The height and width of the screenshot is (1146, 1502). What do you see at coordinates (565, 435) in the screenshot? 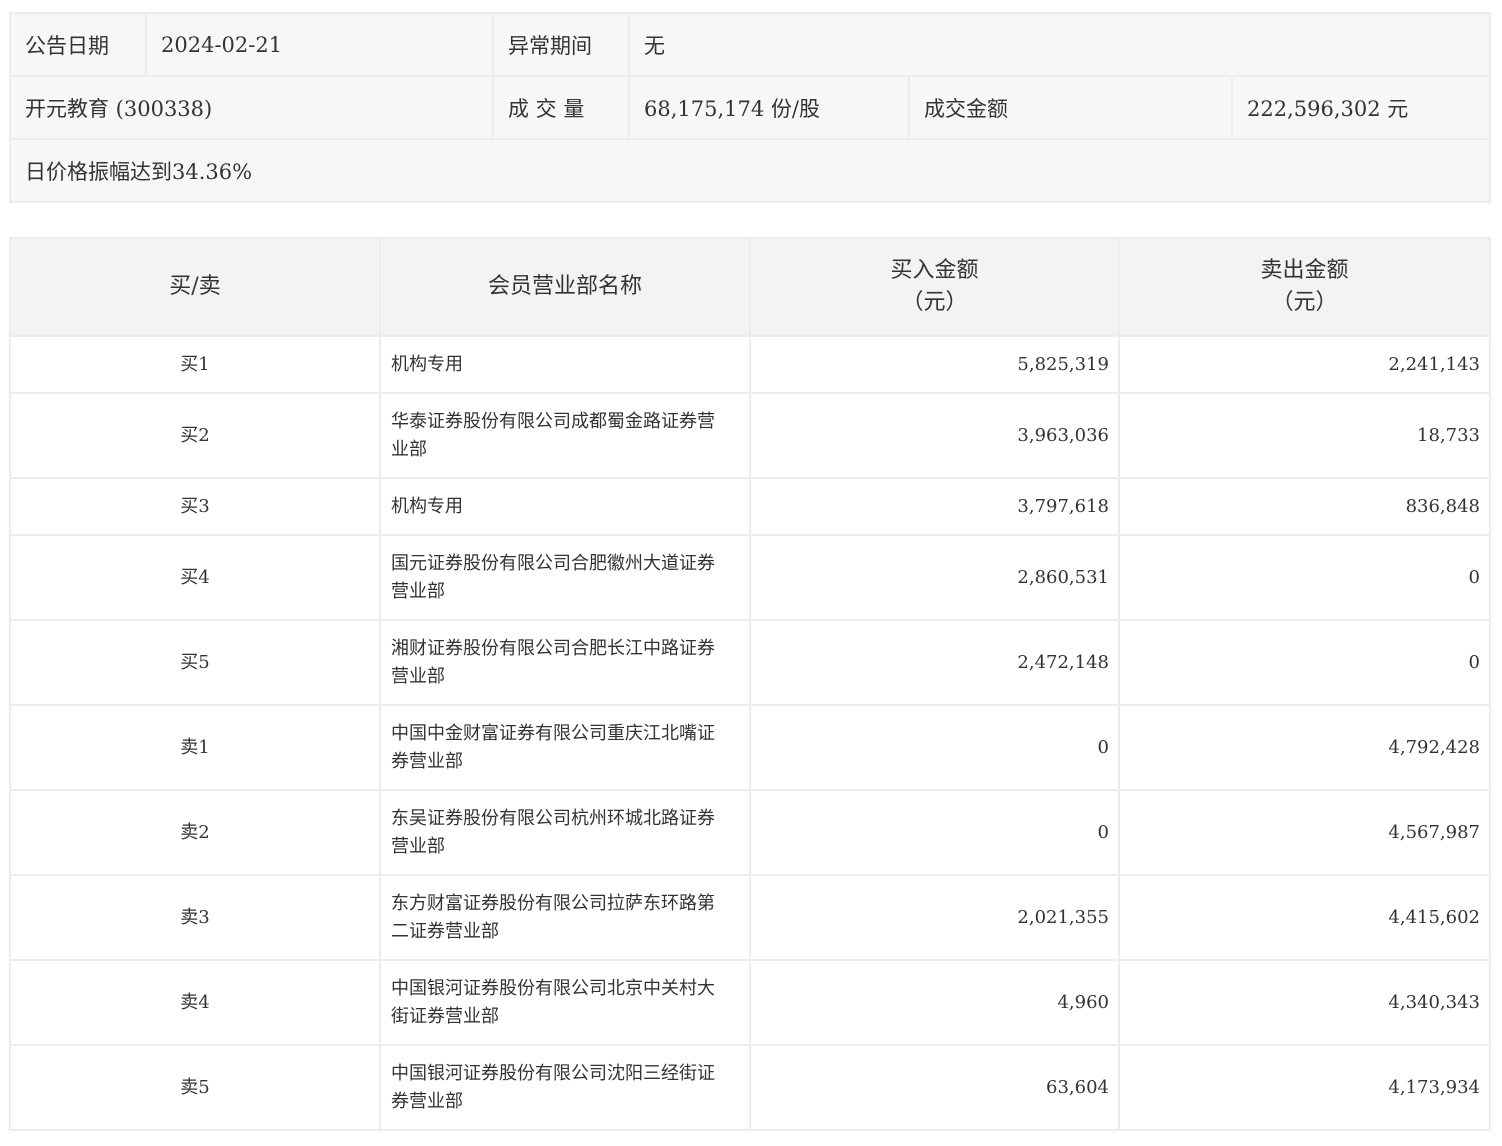
I see `row-branch-name: 华泰证券股份有限公司成都蜀金路证券营业部` at bounding box center [565, 435].